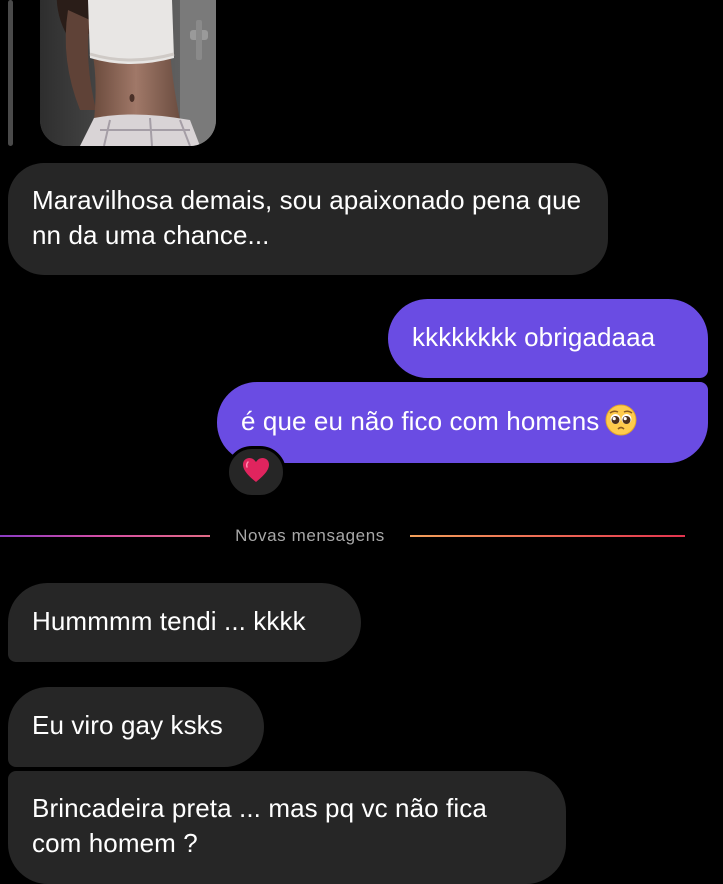 This screenshot has height=884, width=723. Describe the element at coordinates (127, 725) in the screenshot. I see `message-text: Eu viro gay ksks` at that location.